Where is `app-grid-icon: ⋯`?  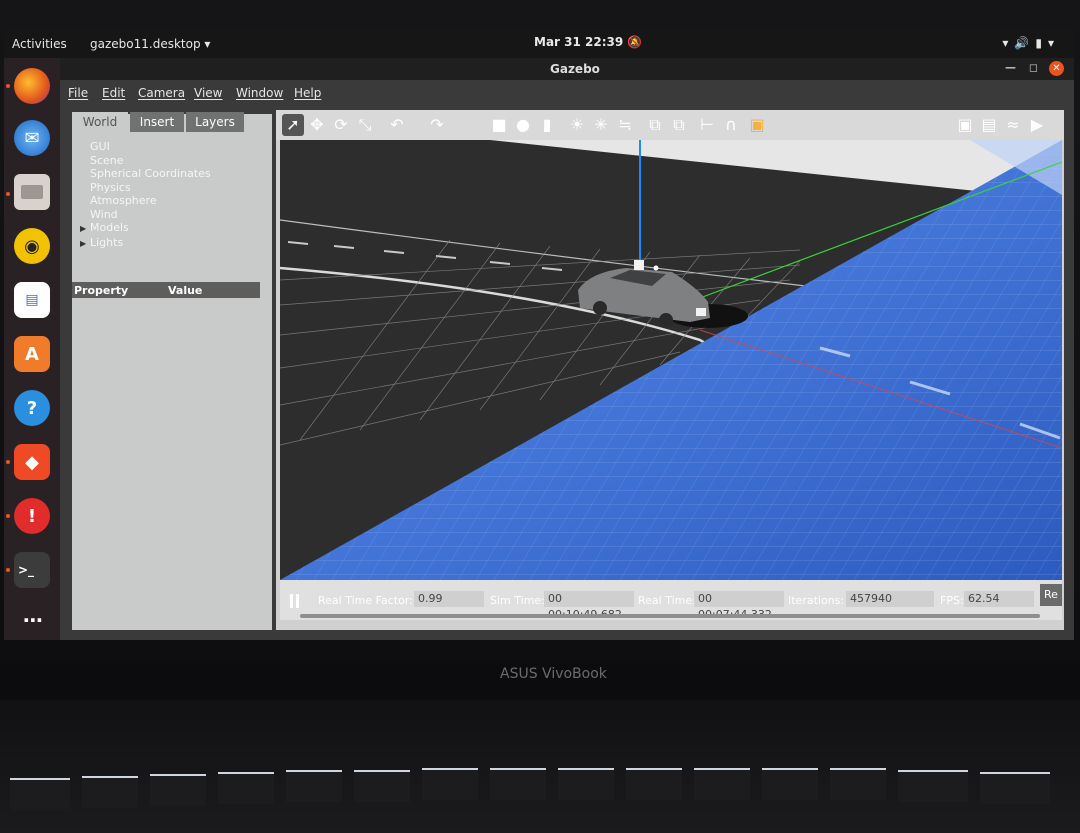
app-grid-icon: ⋯ is located at coordinates (32, 620).